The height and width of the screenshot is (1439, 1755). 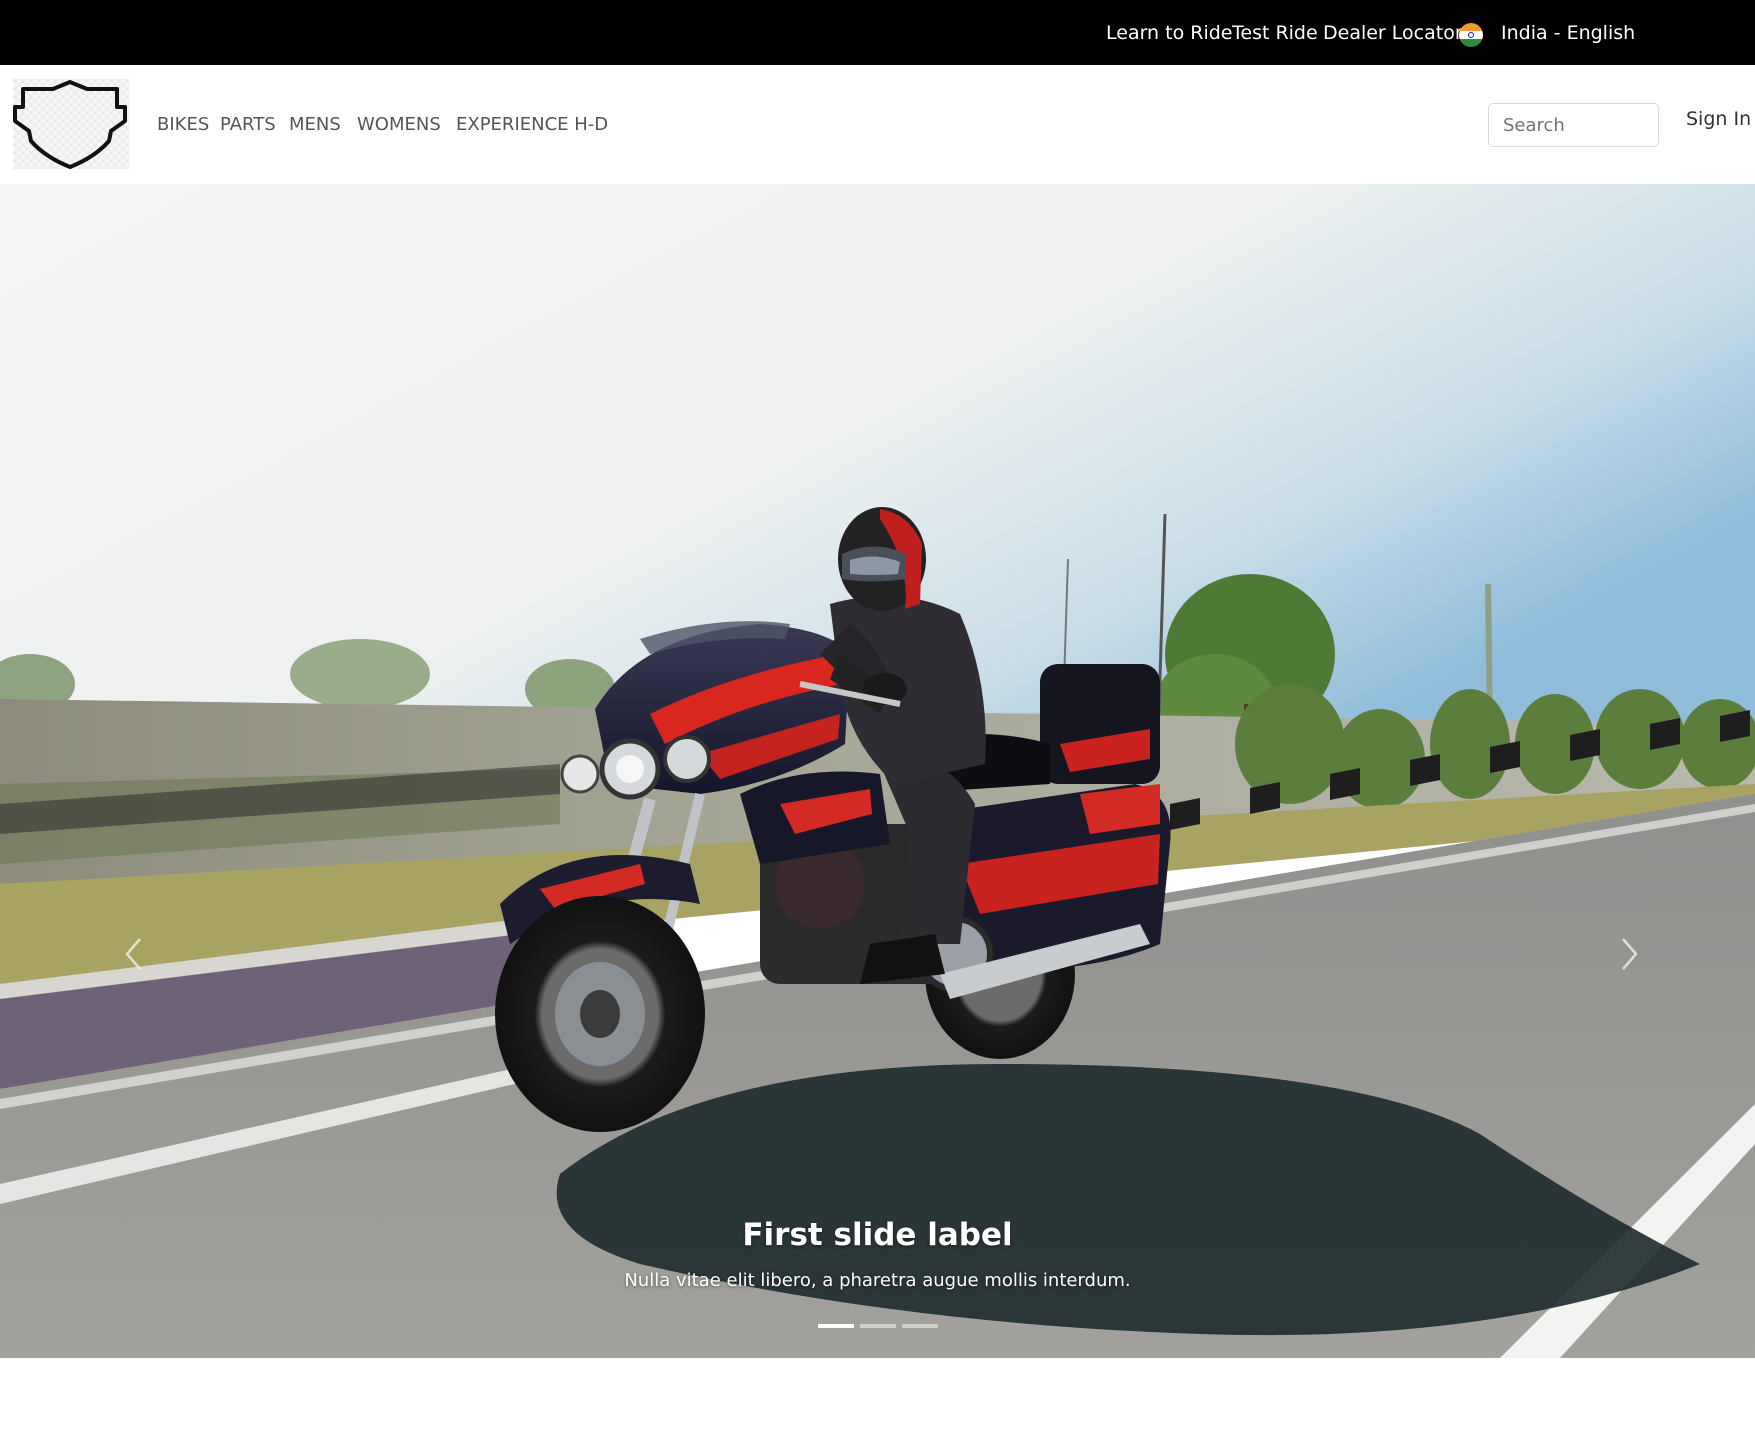 I want to click on india-flag-icon, so click(x=1471, y=35).